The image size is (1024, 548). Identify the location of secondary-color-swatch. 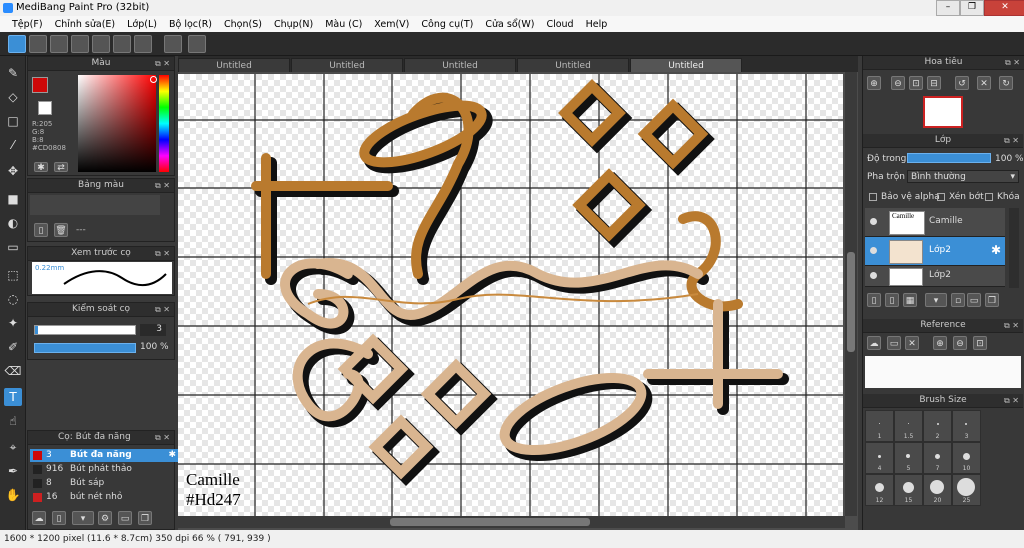
(45, 108).